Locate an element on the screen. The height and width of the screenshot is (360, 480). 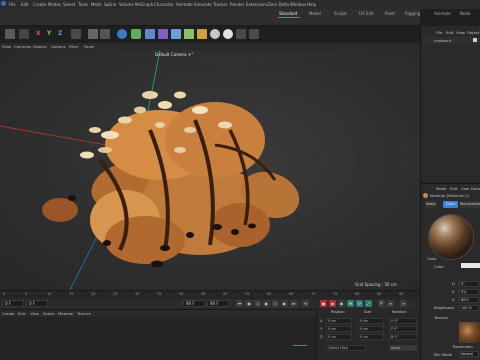
keyframe-selection-button: ◆ is located at coordinates (341, 303).